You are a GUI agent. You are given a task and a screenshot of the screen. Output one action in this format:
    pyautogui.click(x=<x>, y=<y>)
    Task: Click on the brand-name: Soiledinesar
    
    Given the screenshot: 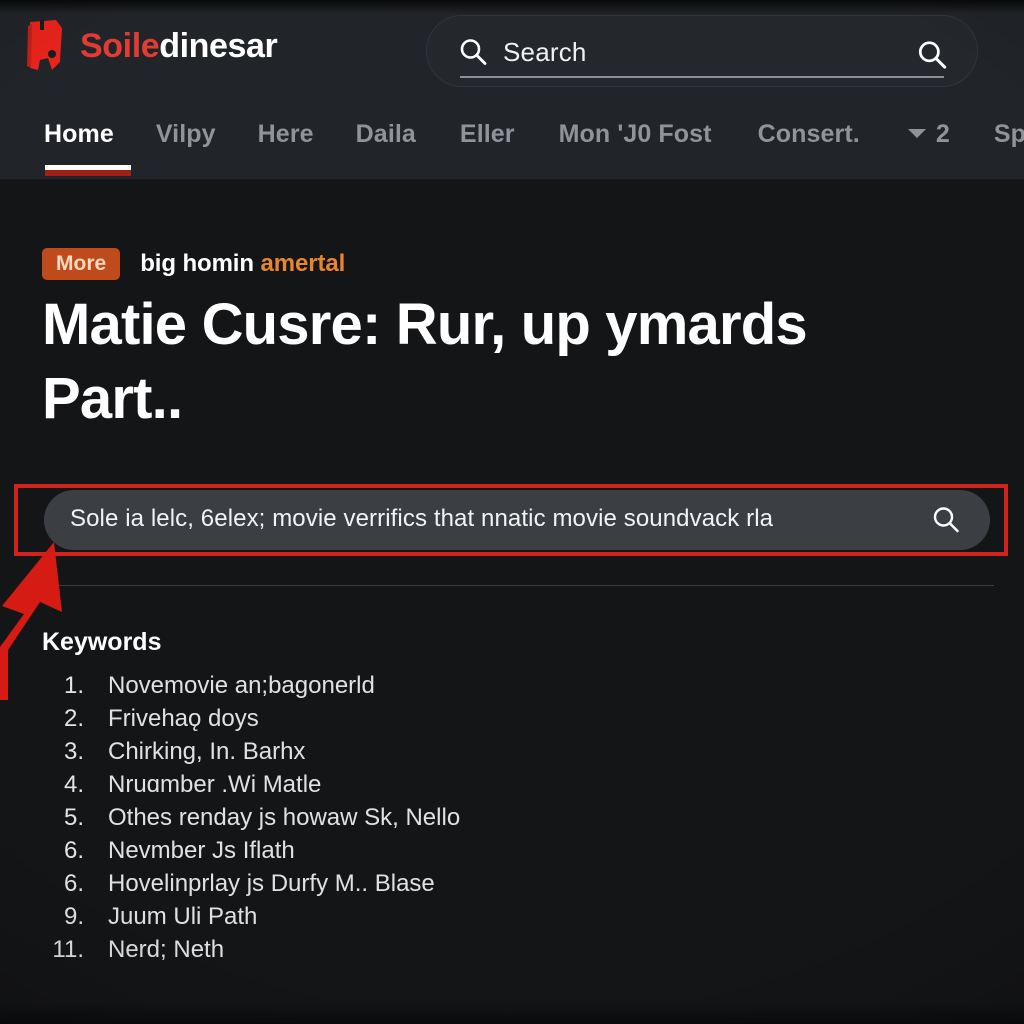 What is the action you would take?
    pyautogui.click(x=179, y=46)
    